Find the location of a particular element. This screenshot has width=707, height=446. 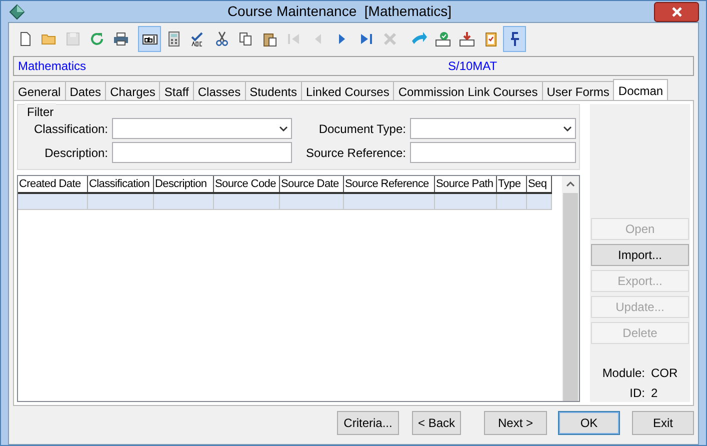

info-label: Module: is located at coordinates (624, 373).